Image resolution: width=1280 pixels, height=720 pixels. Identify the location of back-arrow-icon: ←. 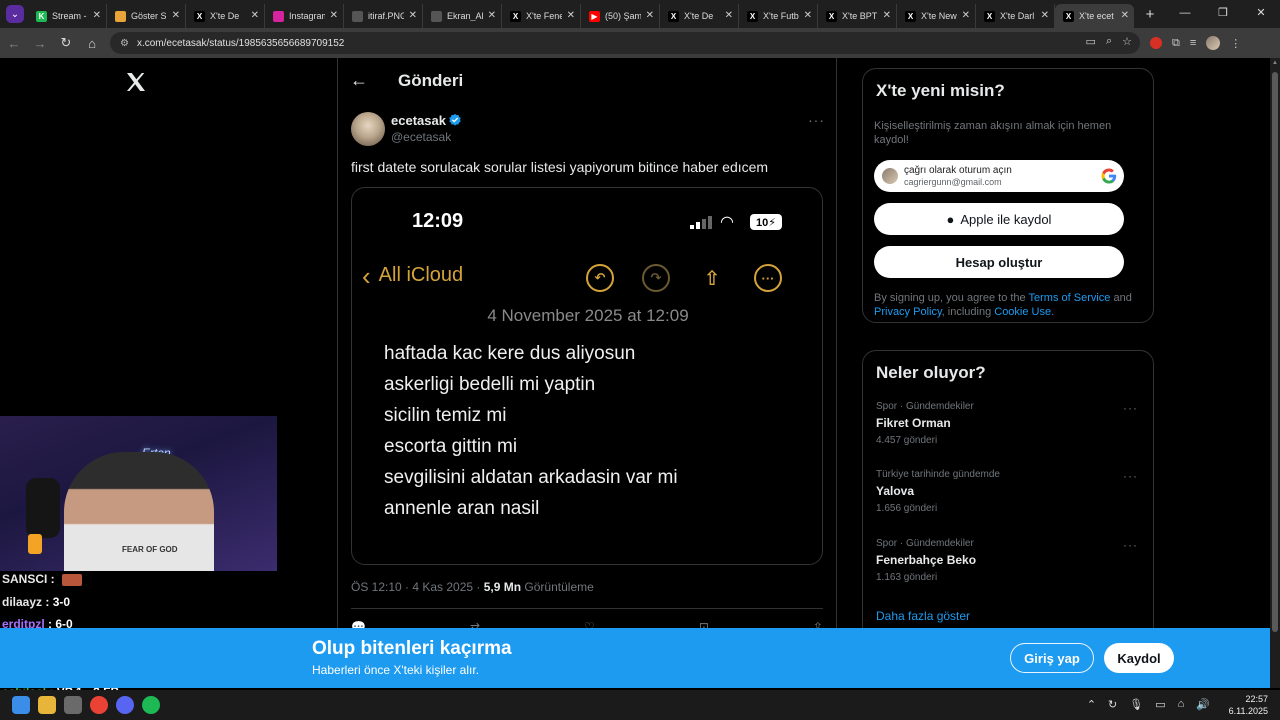
(359, 80).